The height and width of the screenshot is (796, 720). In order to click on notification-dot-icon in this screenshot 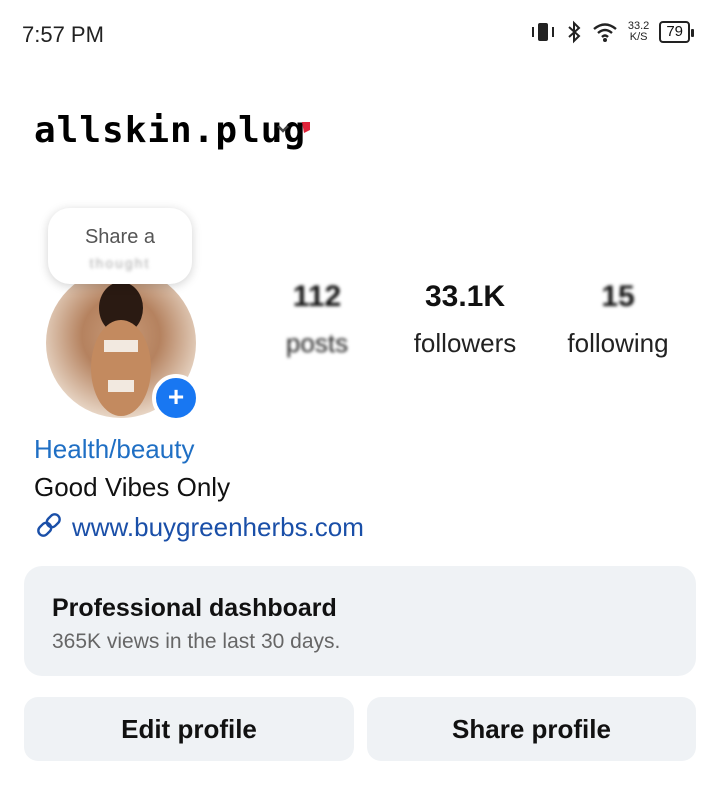, I will do `click(306, 129)`.